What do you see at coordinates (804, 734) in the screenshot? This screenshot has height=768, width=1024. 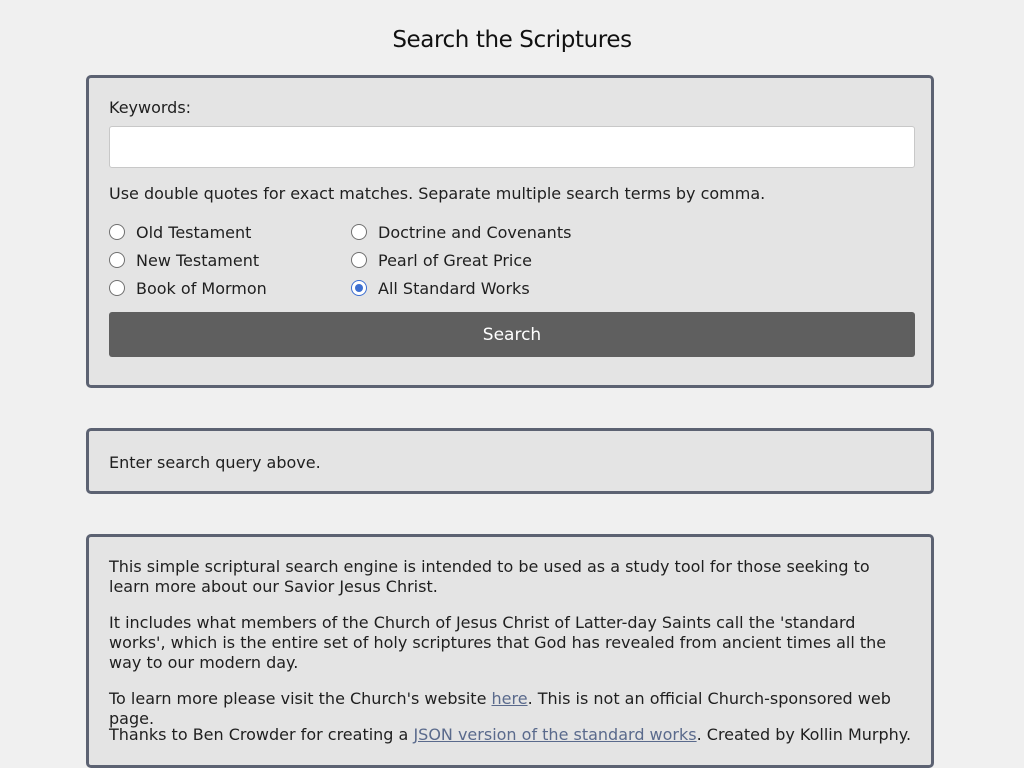 I see `about-text: . Created by Kollin Murphy.` at bounding box center [804, 734].